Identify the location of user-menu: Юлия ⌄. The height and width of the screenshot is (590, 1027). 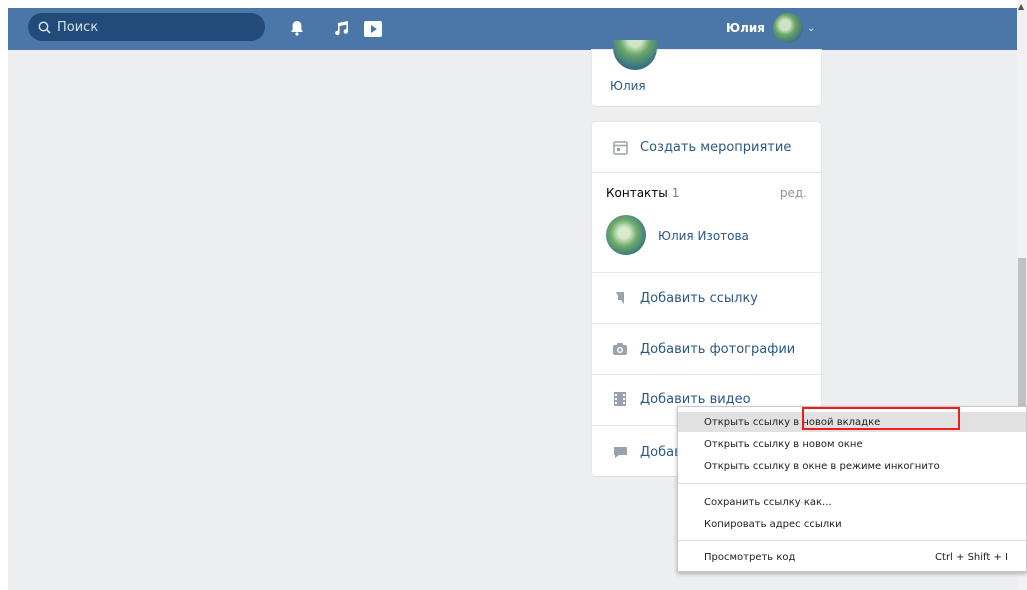
(770, 28).